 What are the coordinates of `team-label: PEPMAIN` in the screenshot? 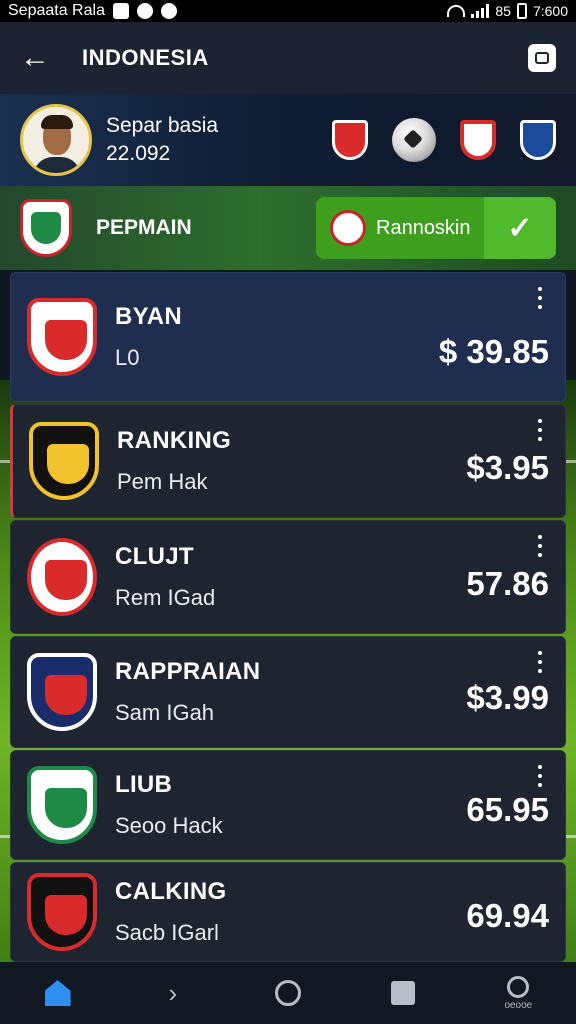 It's located at (144, 227).